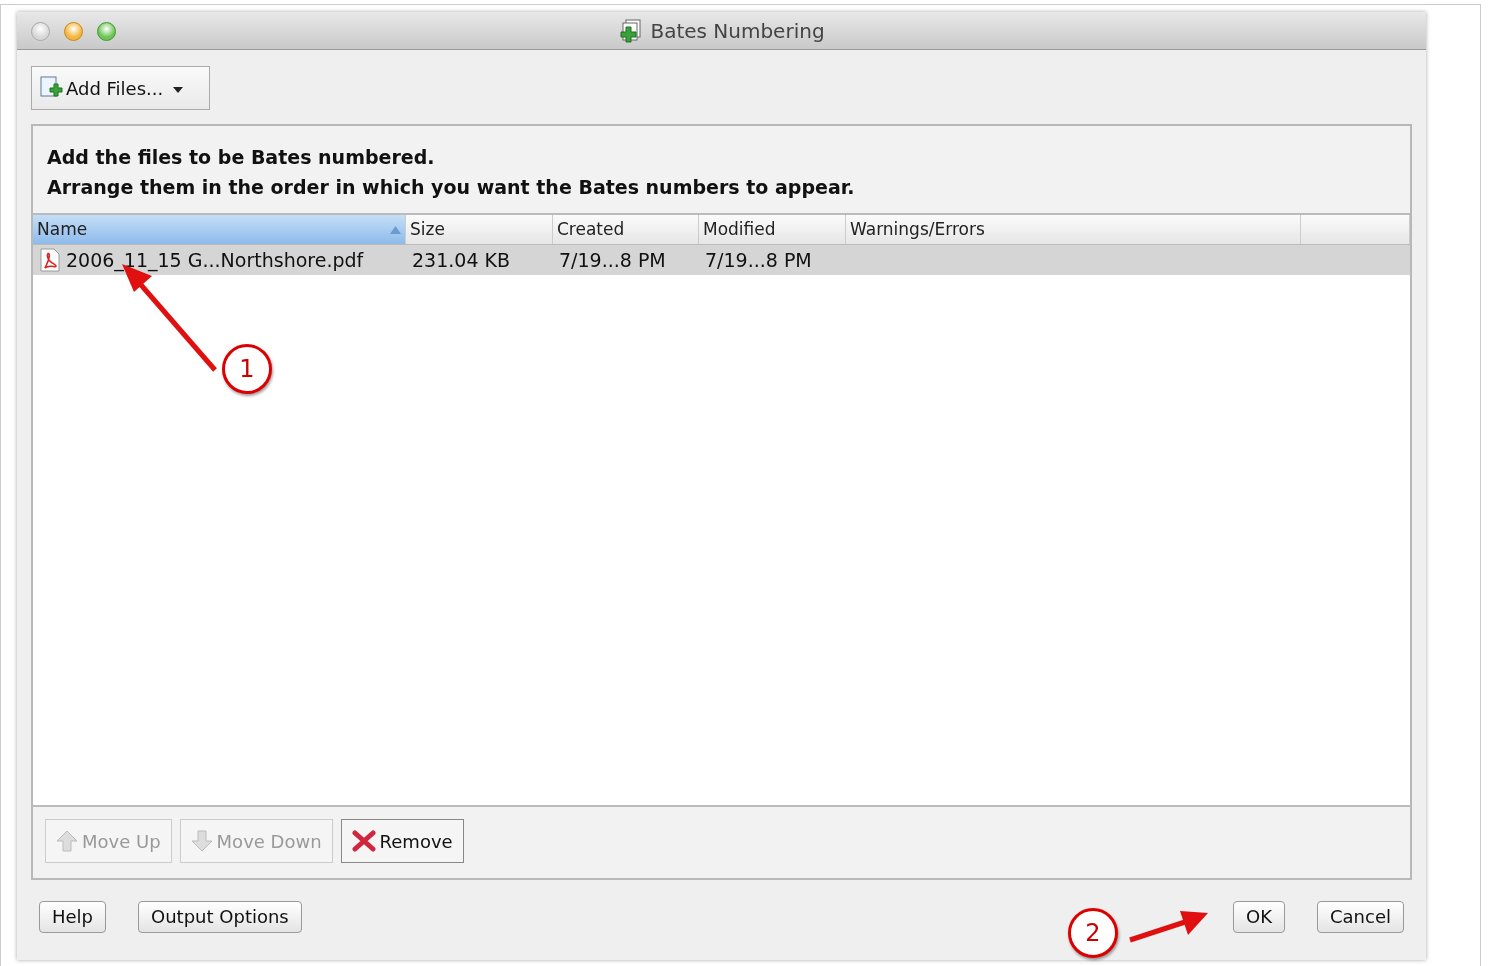  I want to click on output-options-button: Output Options, so click(220, 917).